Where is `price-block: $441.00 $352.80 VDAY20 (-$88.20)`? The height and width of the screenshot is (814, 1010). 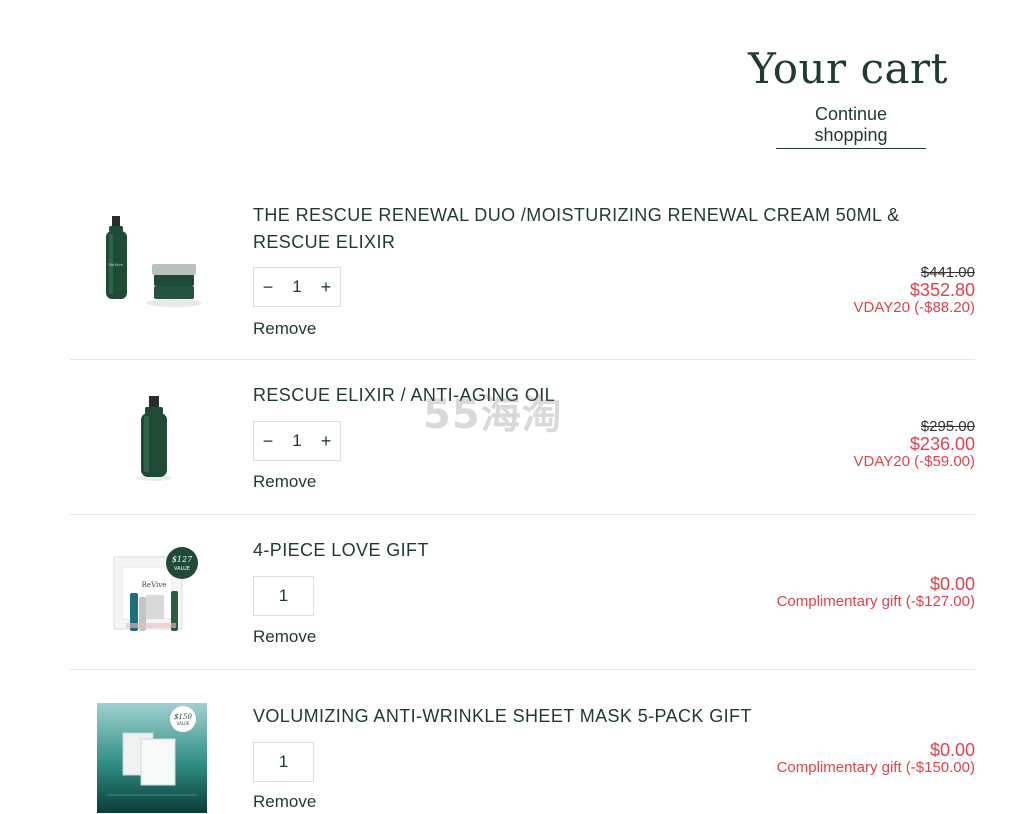
price-block: $441.00 $352.80 VDAY20 (-$88.20) is located at coordinates (914, 291).